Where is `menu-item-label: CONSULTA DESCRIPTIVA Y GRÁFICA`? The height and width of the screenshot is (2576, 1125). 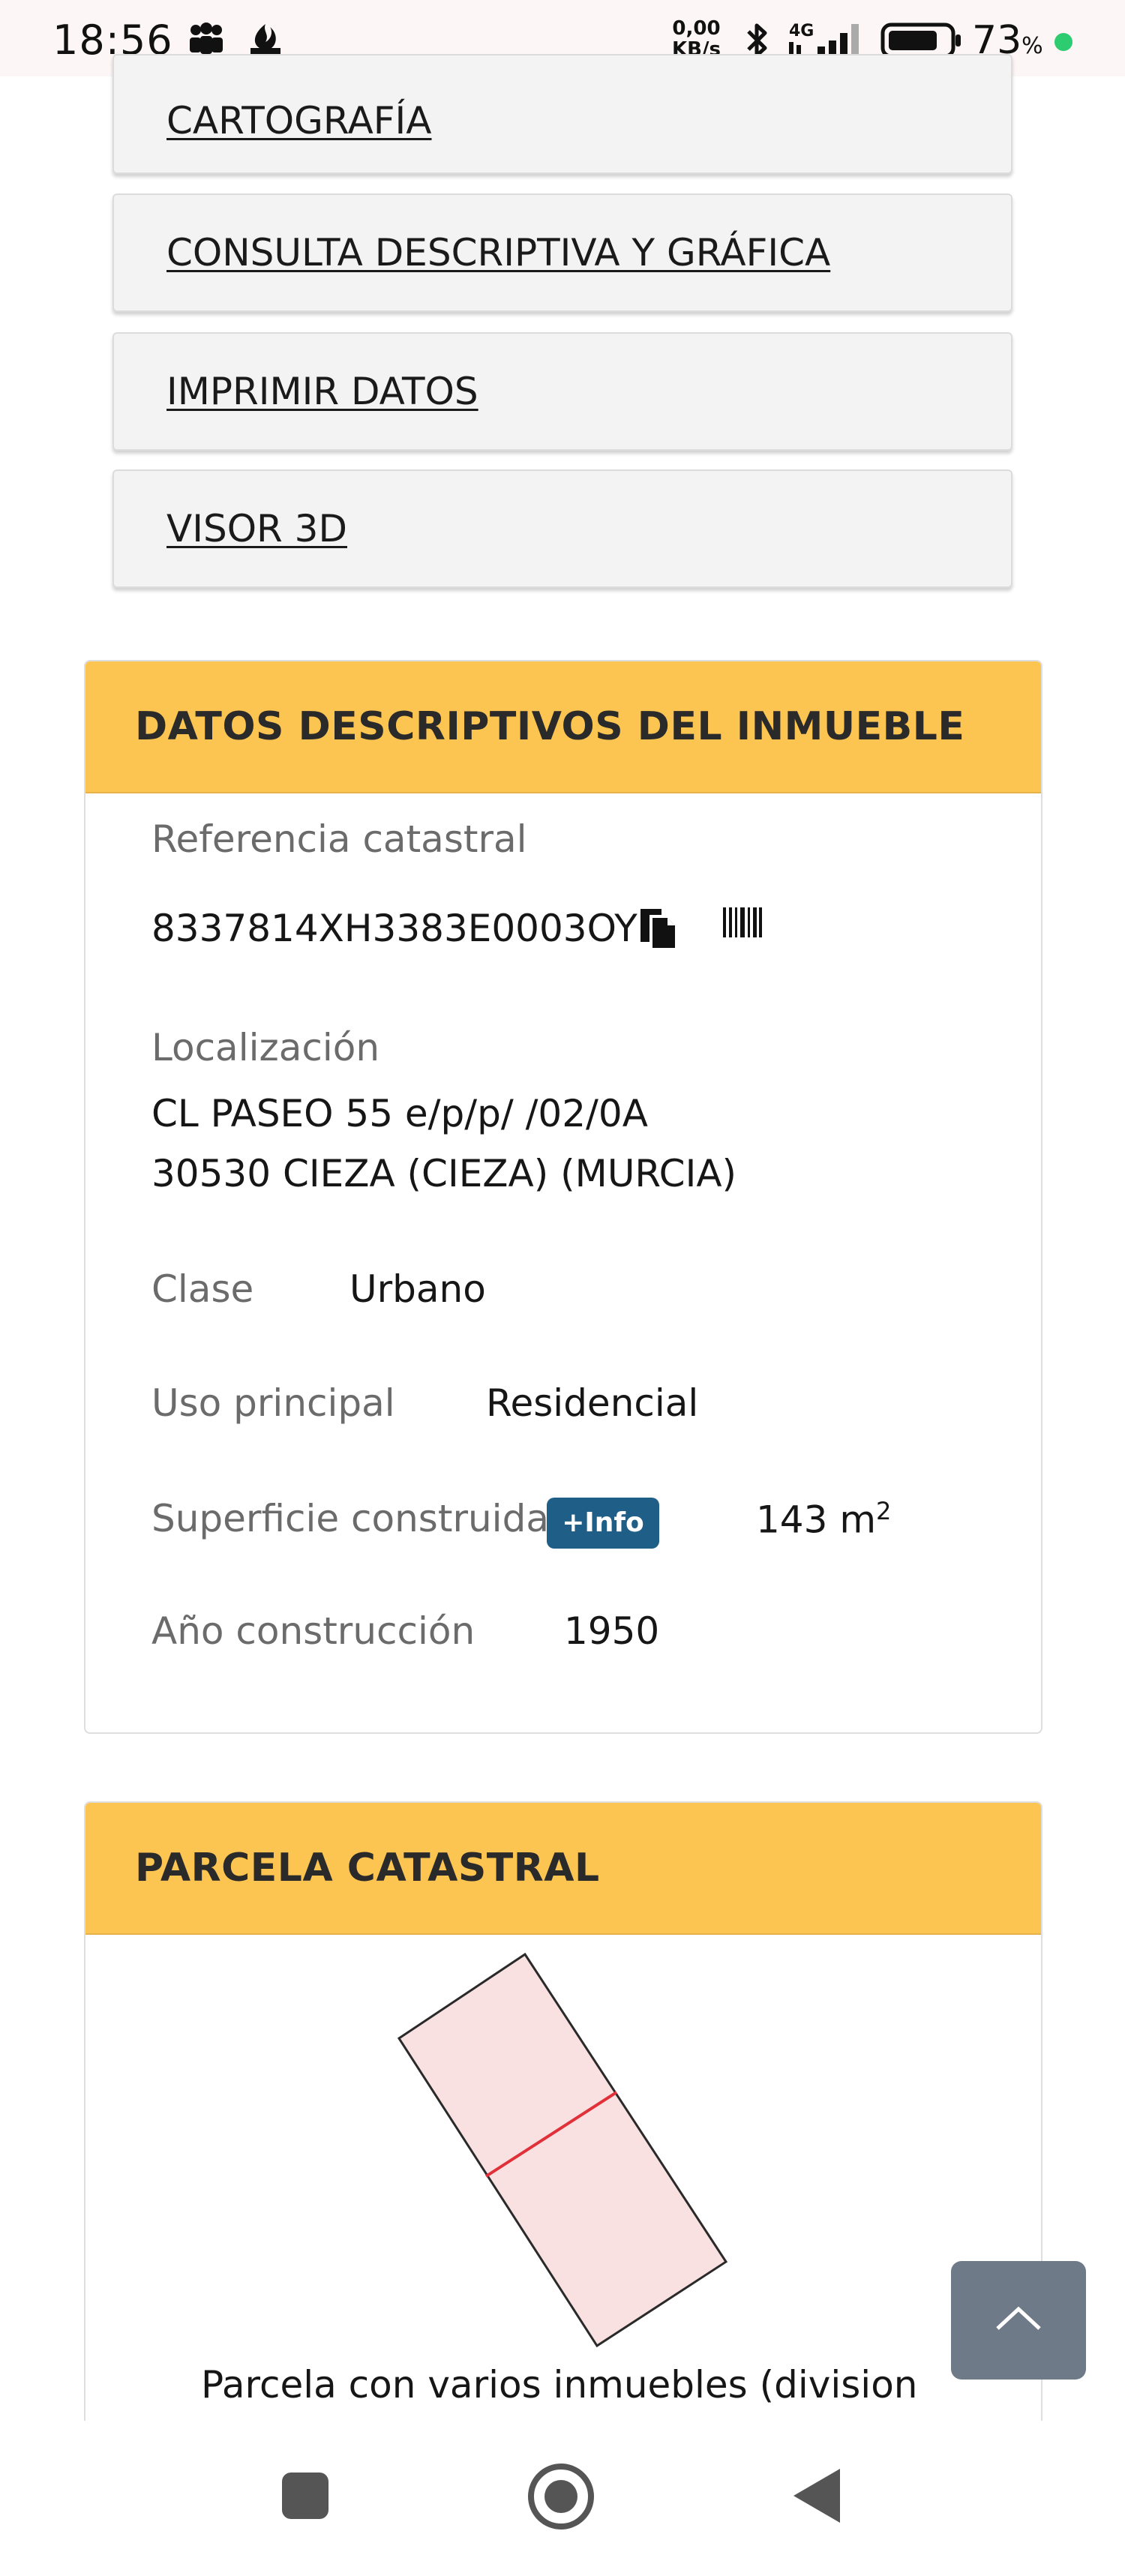
menu-item-label: CONSULTA DESCRIPTIVA Y GRÁFICA is located at coordinates (498, 253).